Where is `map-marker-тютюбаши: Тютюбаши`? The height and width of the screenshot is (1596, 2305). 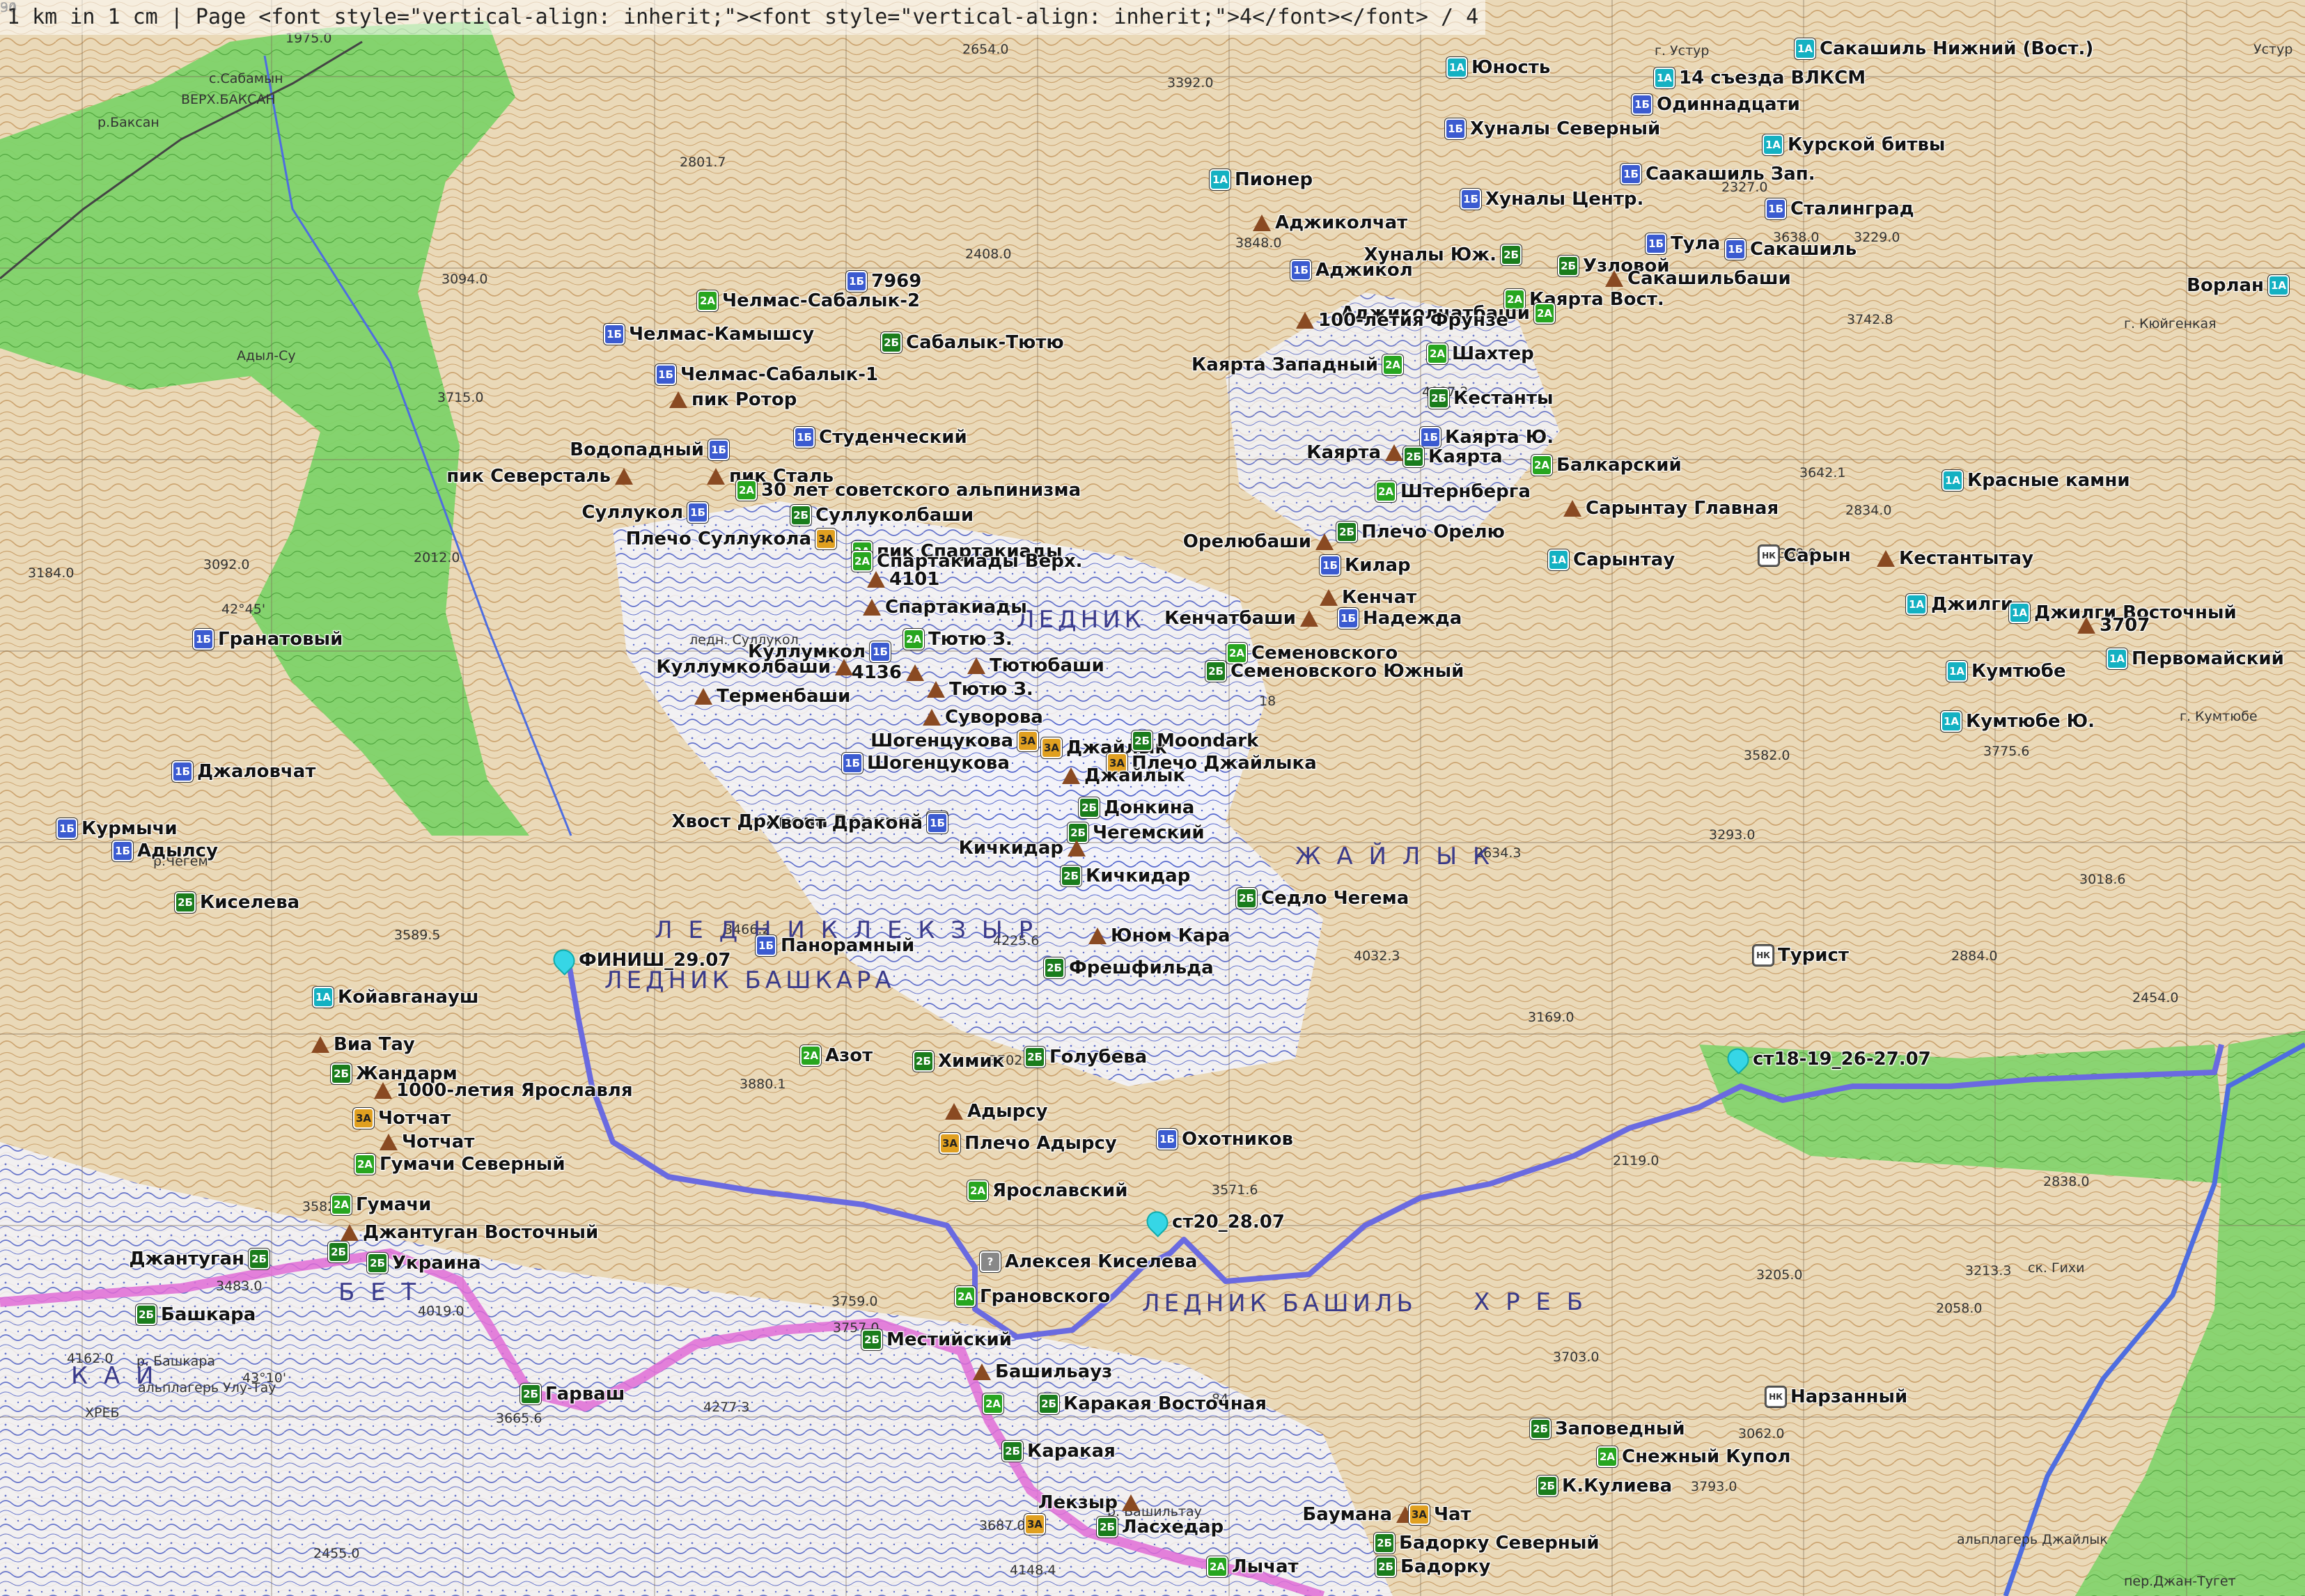
map-marker-тютюбаши: Тютюбаши is located at coordinates (1035, 665).